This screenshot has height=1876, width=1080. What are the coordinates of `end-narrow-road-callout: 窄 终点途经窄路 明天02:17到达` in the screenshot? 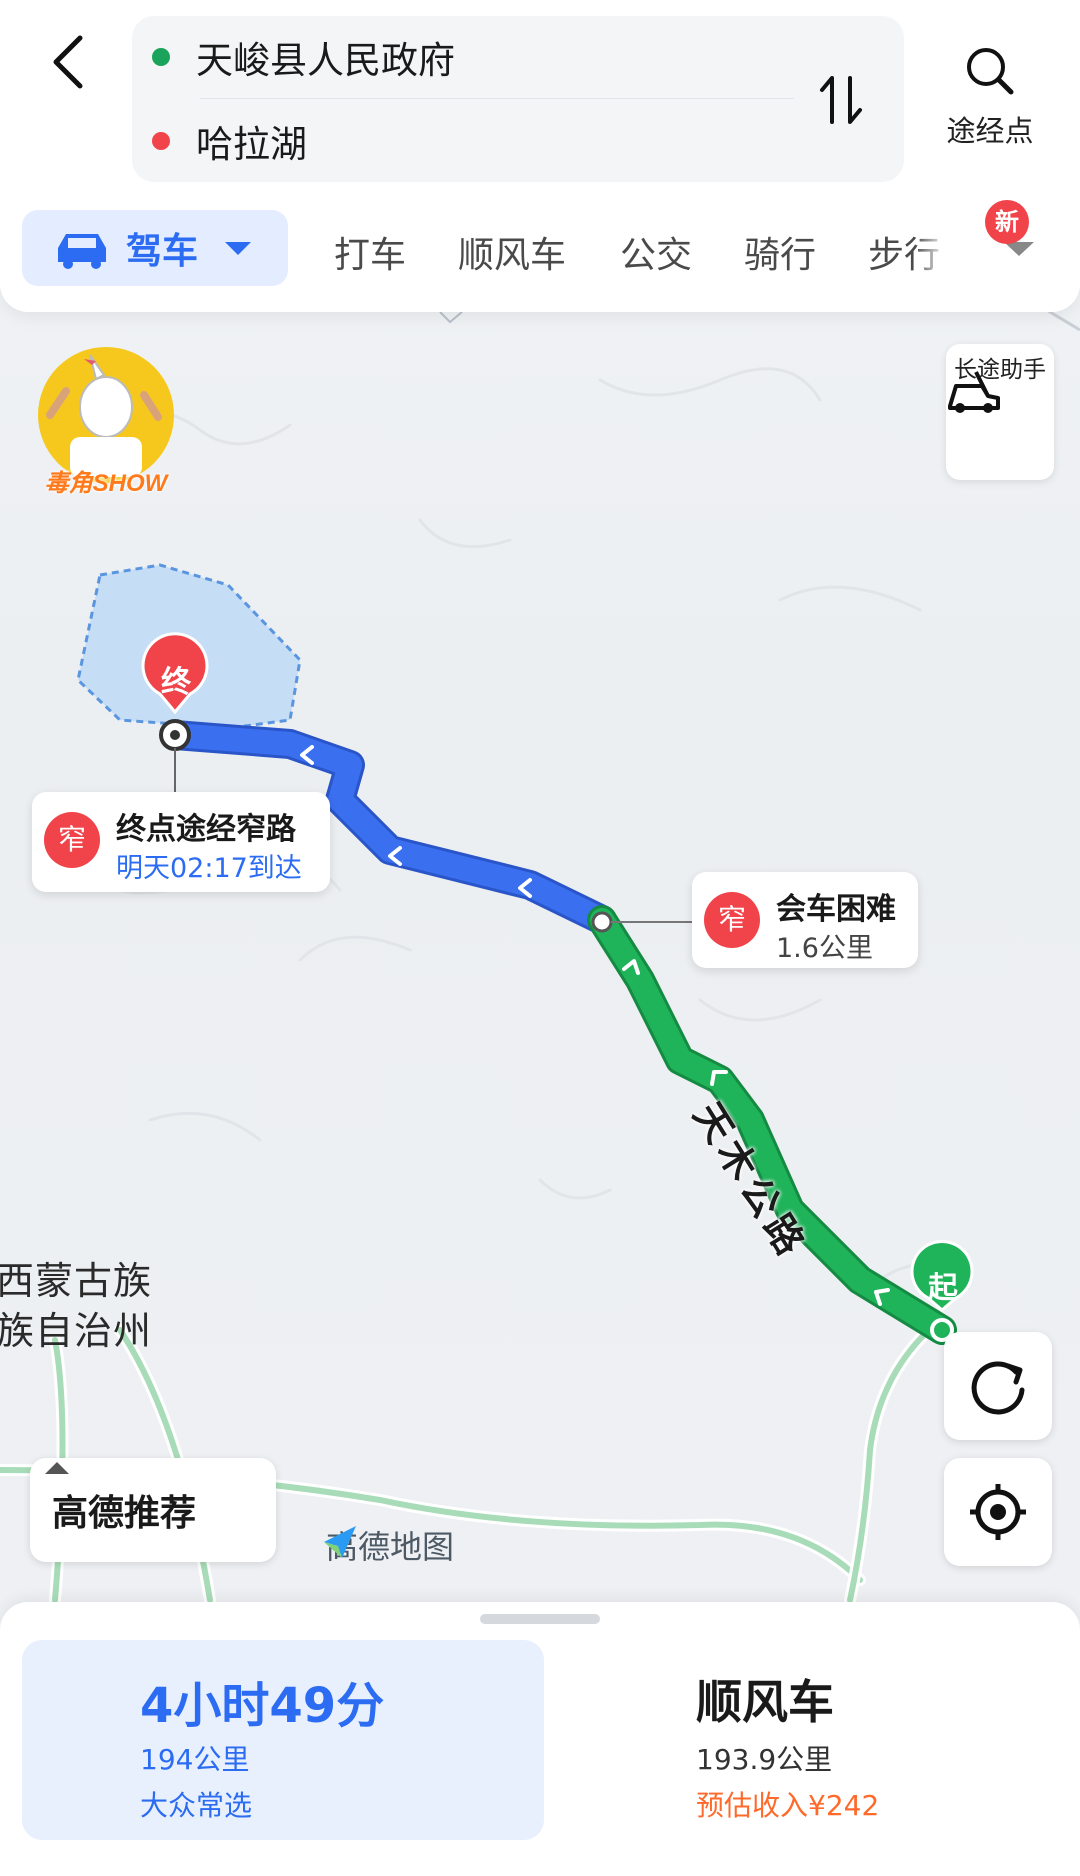 It's located at (181, 842).